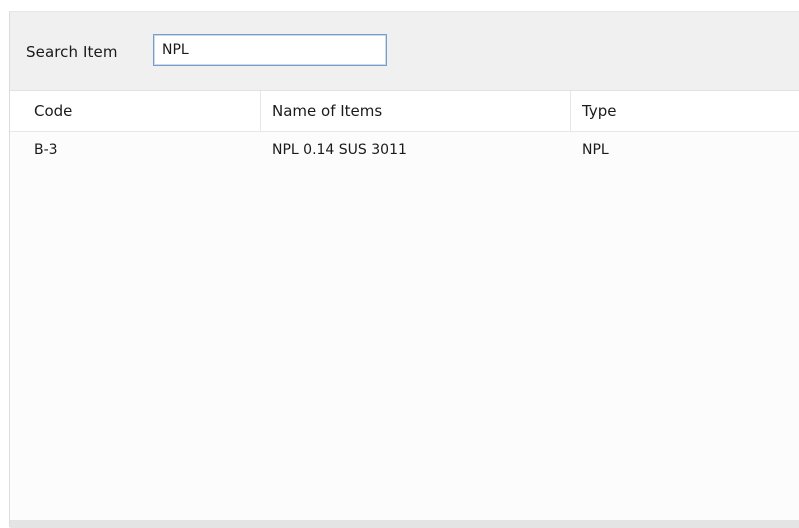 This screenshot has width=799, height=528. What do you see at coordinates (595, 150) in the screenshot?
I see `cell-type: NPL` at bounding box center [595, 150].